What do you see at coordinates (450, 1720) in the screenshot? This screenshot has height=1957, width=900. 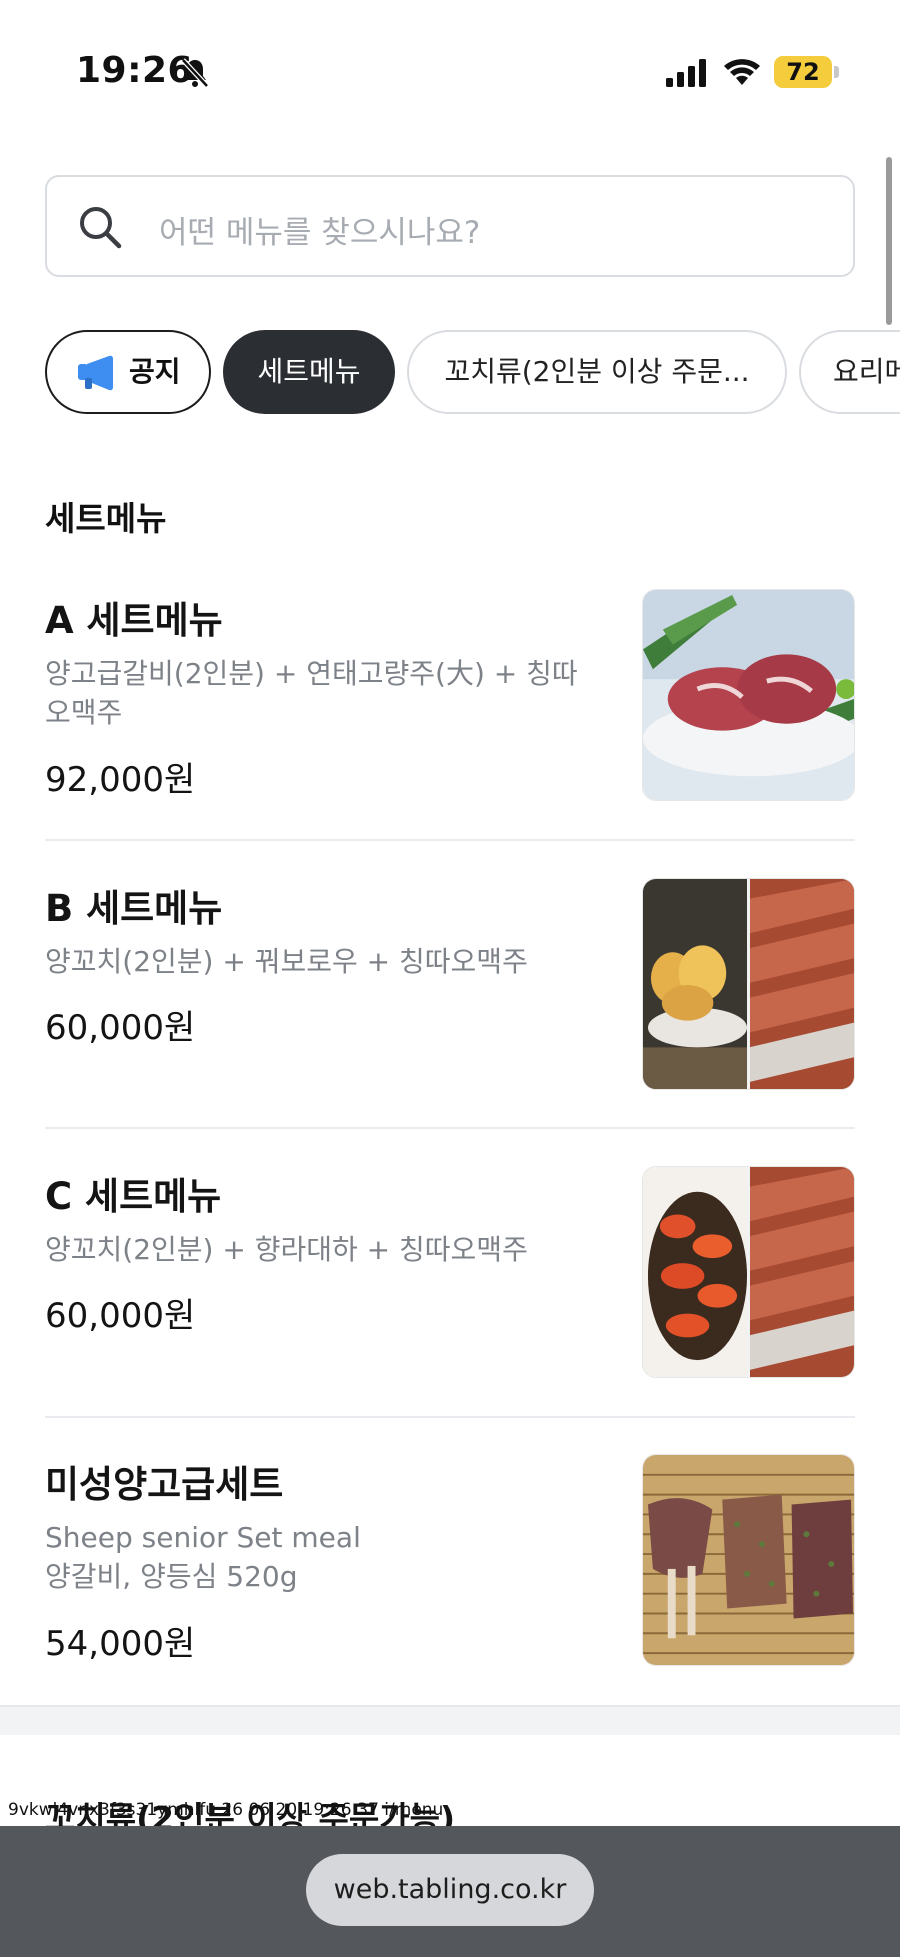 I see `section-separator` at bounding box center [450, 1720].